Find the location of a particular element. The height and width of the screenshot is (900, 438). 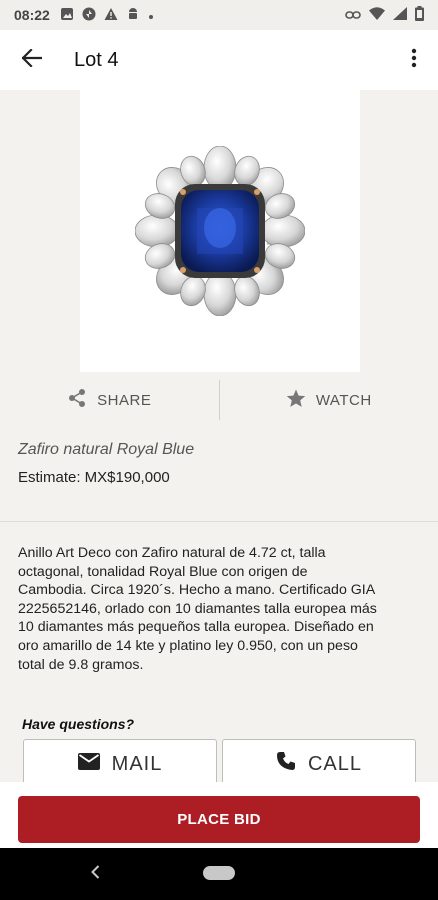

nav-back-button is located at coordinates (95, 874).